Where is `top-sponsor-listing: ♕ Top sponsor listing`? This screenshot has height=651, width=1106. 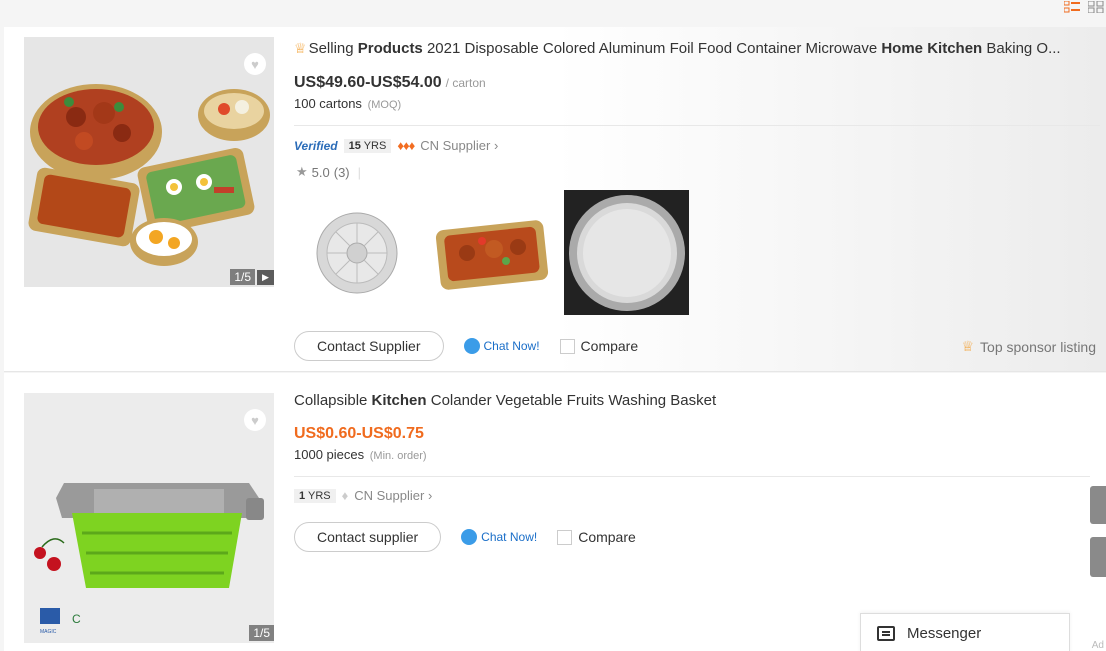 top-sponsor-listing: ♕ Top sponsor listing is located at coordinates (1028, 346).